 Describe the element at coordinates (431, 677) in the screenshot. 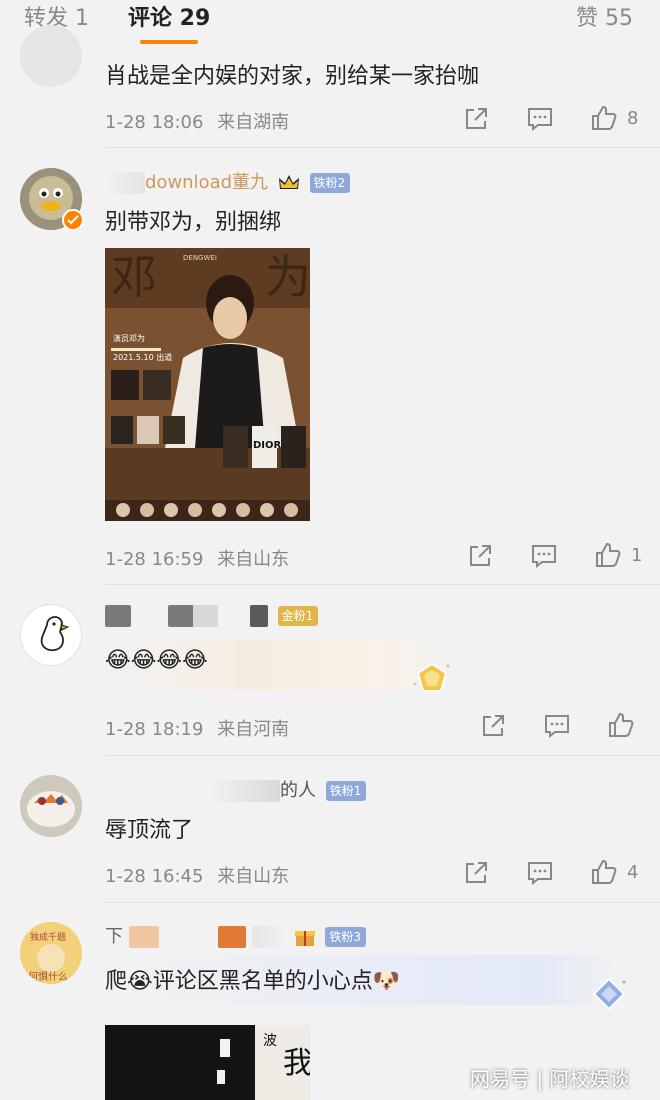

I see `gold-fan-icon` at that location.